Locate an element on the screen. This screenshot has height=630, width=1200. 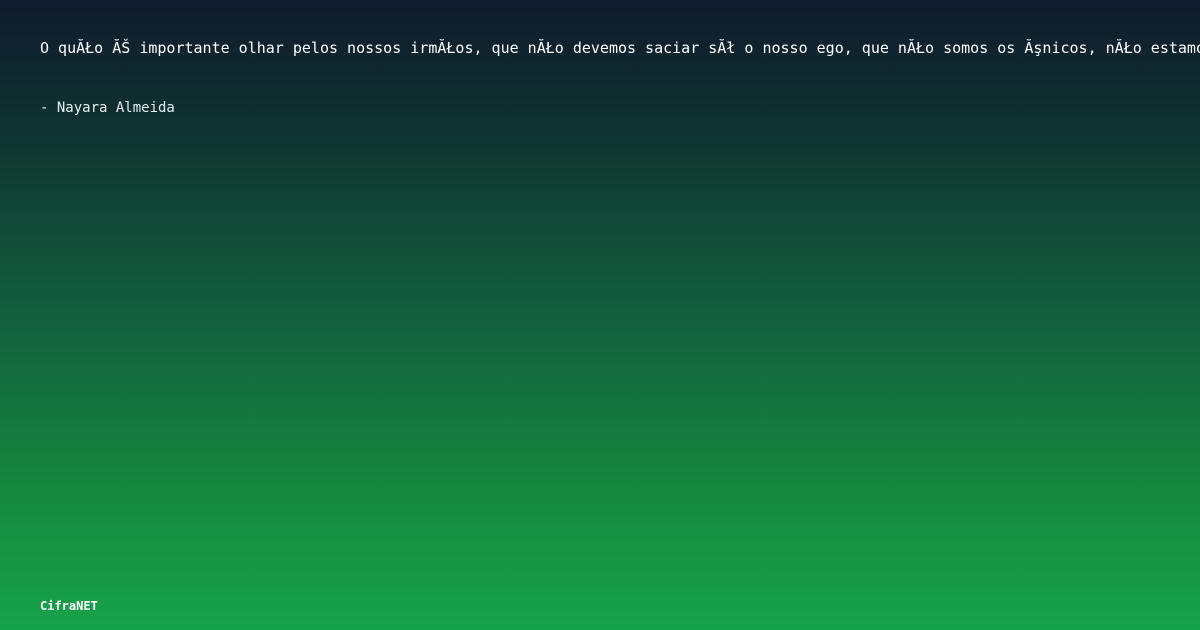
brand-logo-text: CifraNET is located at coordinates (69, 606).